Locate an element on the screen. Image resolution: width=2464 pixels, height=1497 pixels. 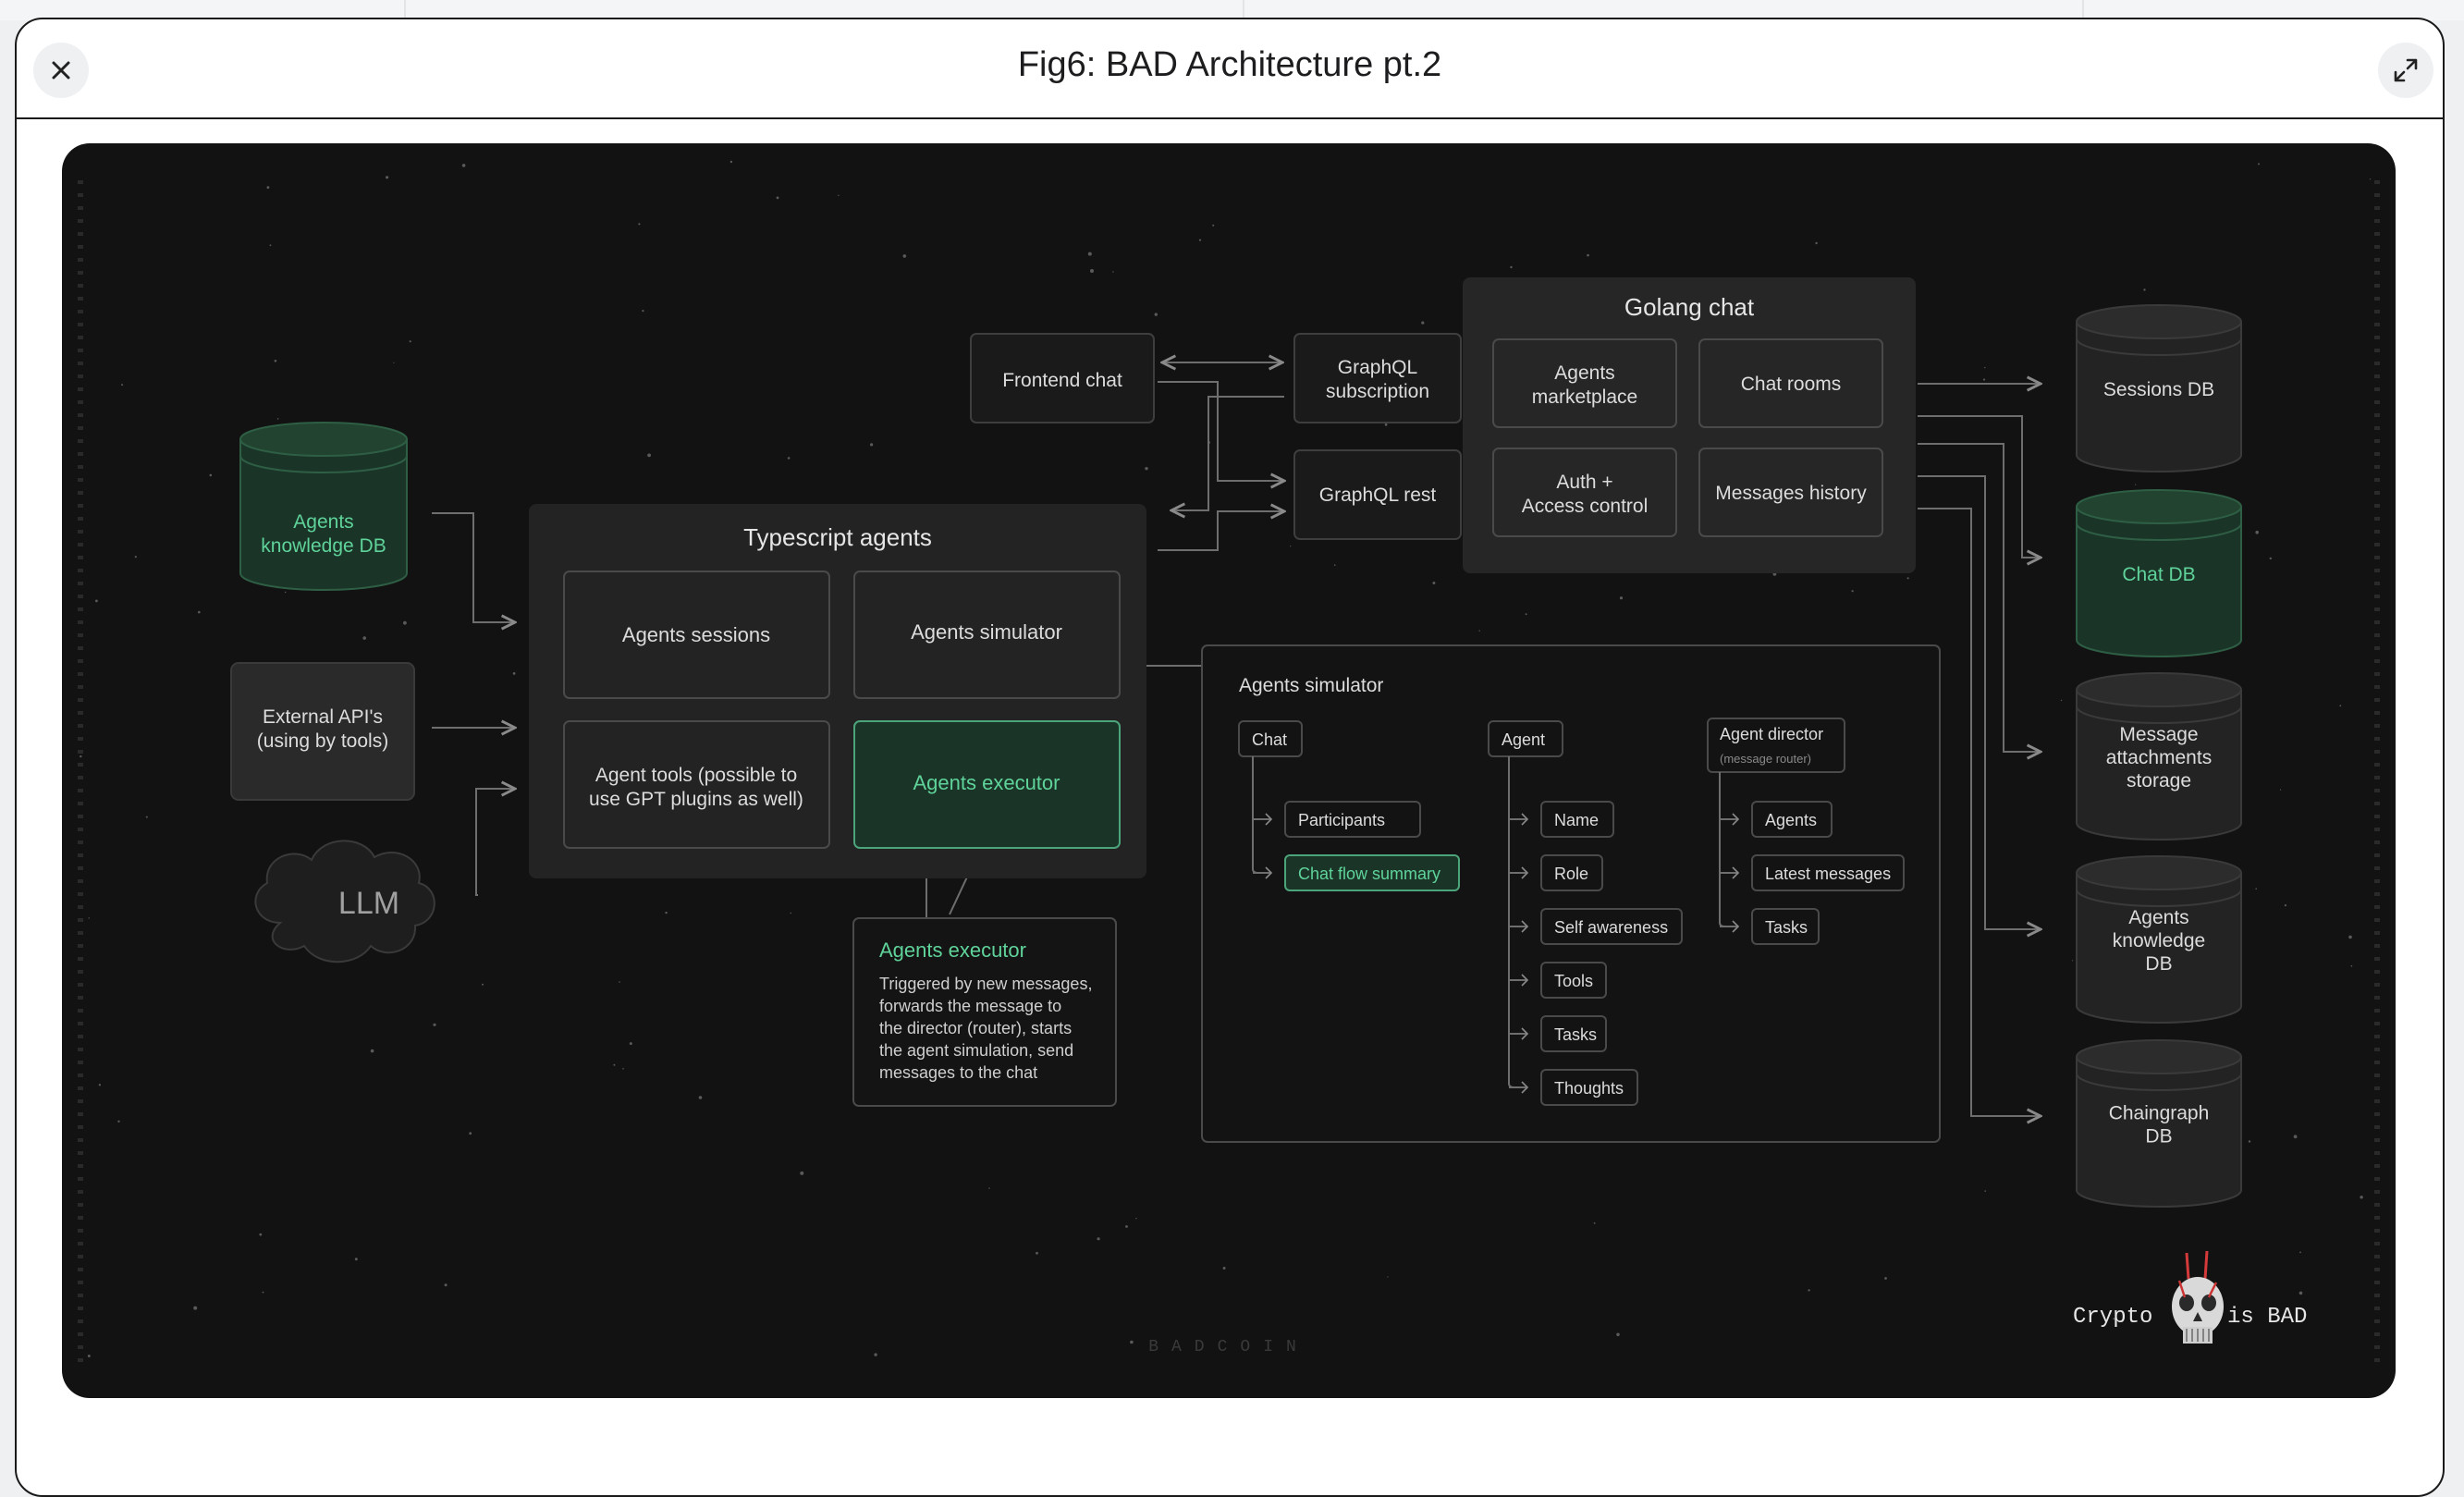
chat-label: Chat is located at coordinates (1269, 739).